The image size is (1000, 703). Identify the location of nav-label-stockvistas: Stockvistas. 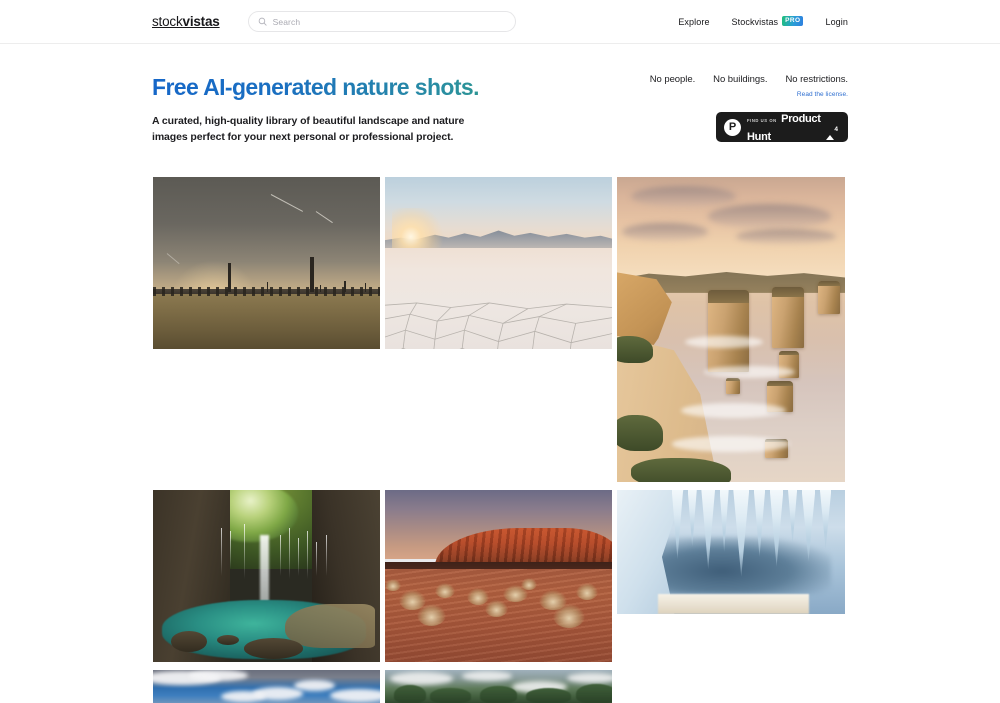
(755, 21).